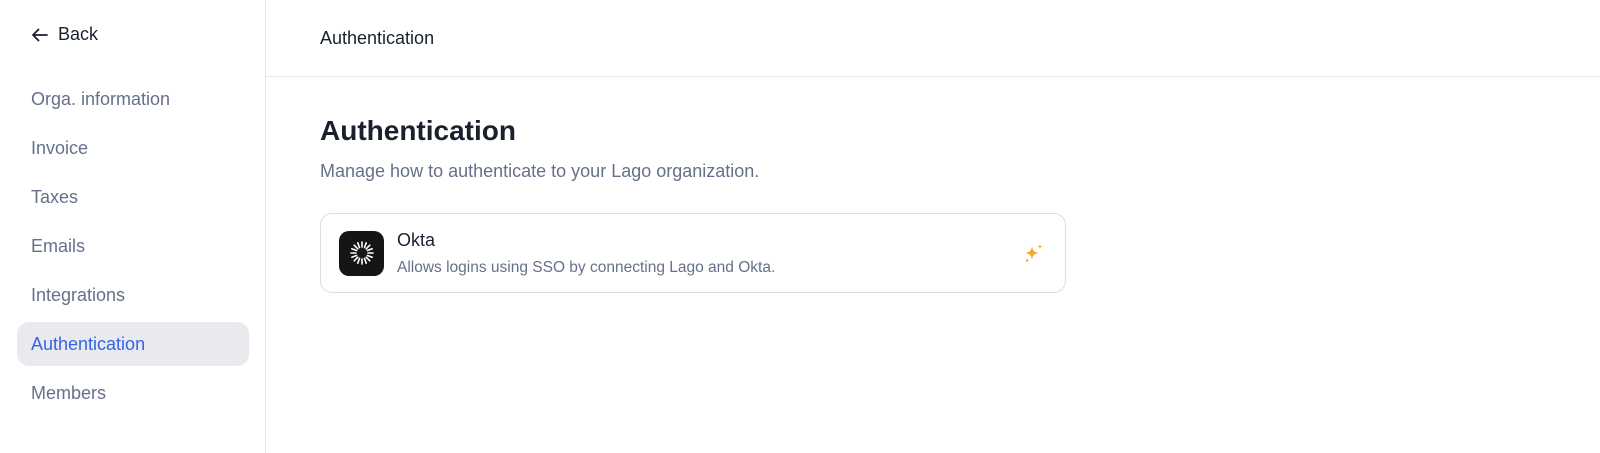  What do you see at coordinates (418, 130) in the screenshot?
I see `page-title: Authentication` at bounding box center [418, 130].